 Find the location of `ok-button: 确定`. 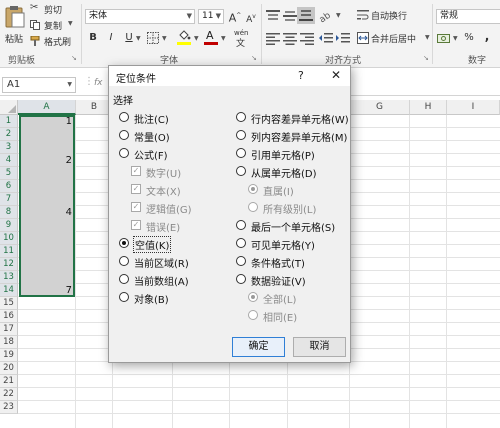

ok-button: 确定 is located at coordinates (258, 347).